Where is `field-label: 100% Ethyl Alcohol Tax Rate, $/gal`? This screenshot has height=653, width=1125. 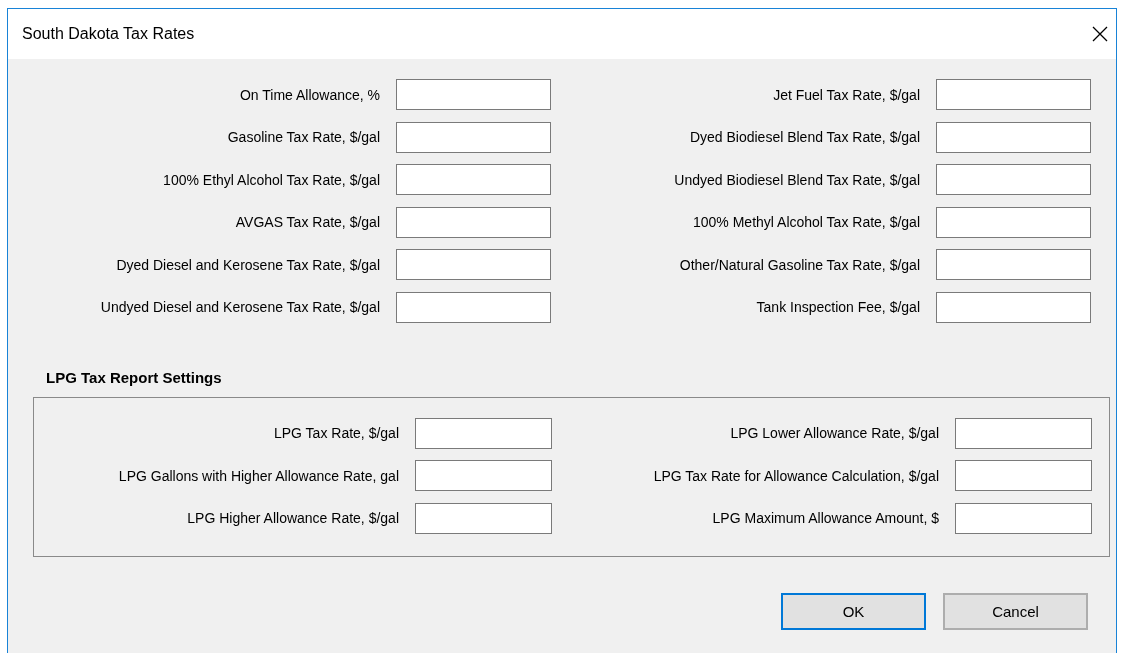
field-label: 100% Ethyl Alcohol Tax Rate, $/gal is located at coordinates (271, 179).